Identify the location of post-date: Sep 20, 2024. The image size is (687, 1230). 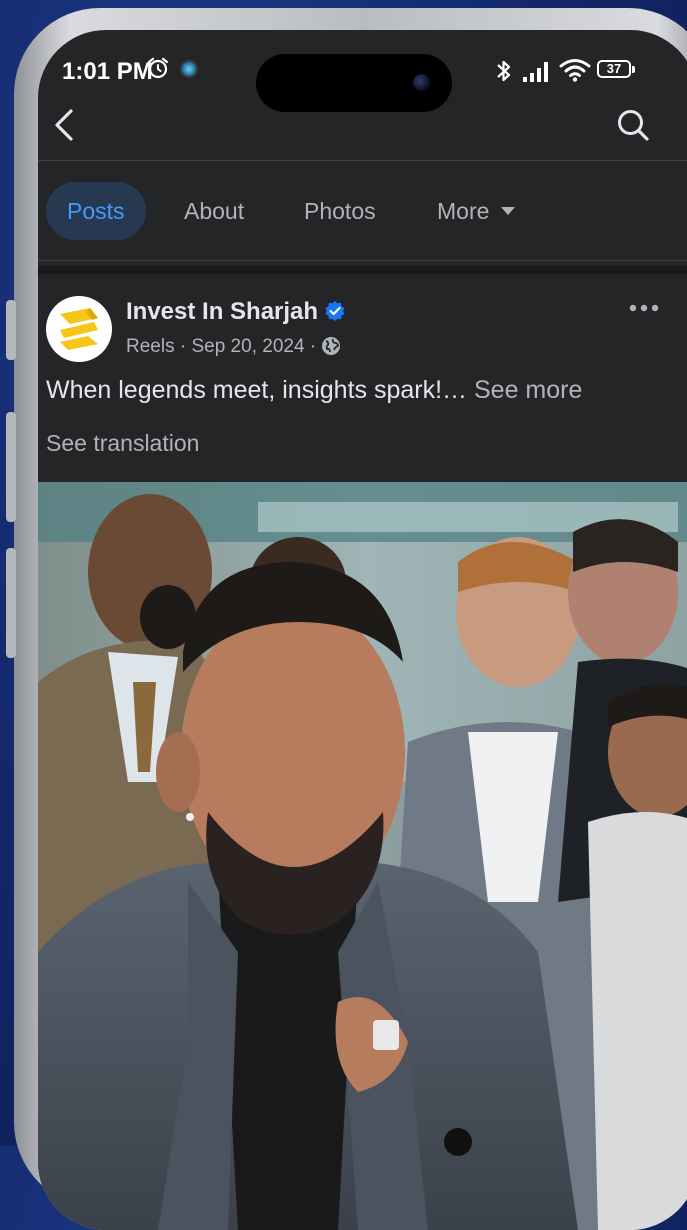
(247, 346).